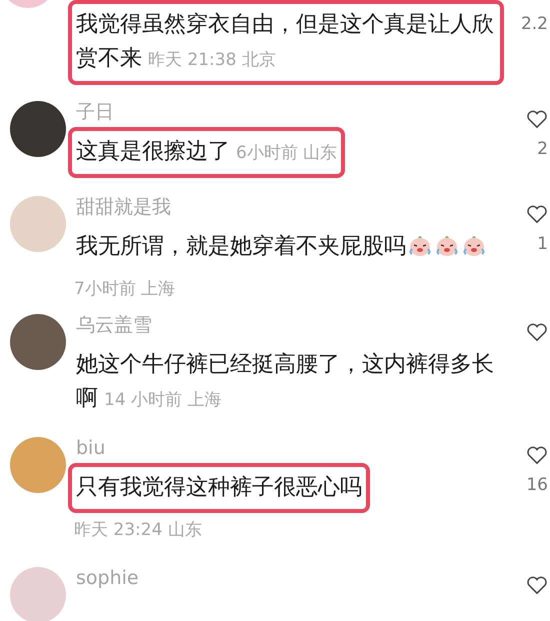 The image size is (550, 621). I want to click on like-count: 2, so click(542, 148).